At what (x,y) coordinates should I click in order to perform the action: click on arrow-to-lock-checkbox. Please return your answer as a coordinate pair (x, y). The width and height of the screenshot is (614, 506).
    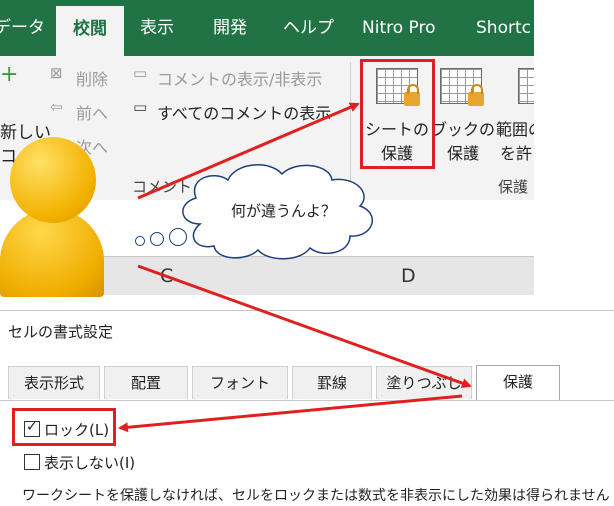
    Looking at the image, I should click on (290, 413).